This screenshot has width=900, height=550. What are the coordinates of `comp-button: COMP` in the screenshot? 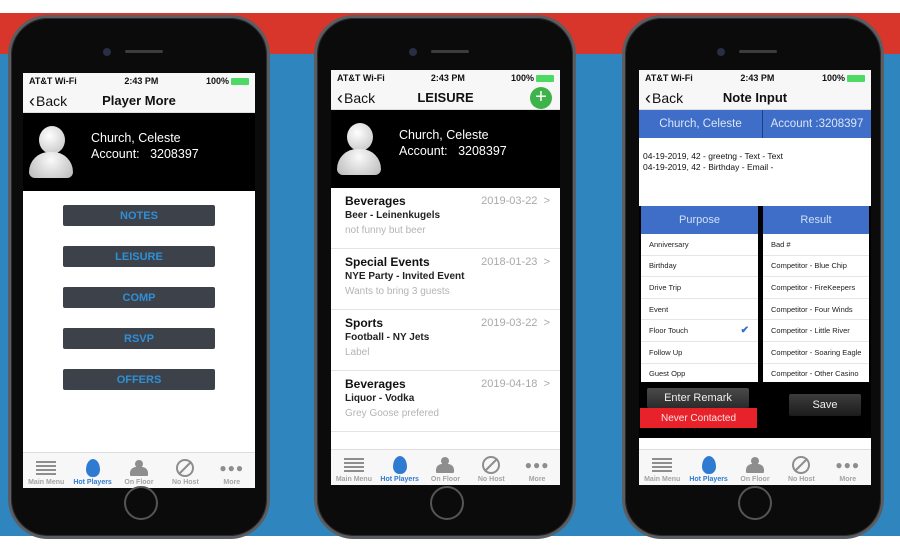 It's located at (139, 297).